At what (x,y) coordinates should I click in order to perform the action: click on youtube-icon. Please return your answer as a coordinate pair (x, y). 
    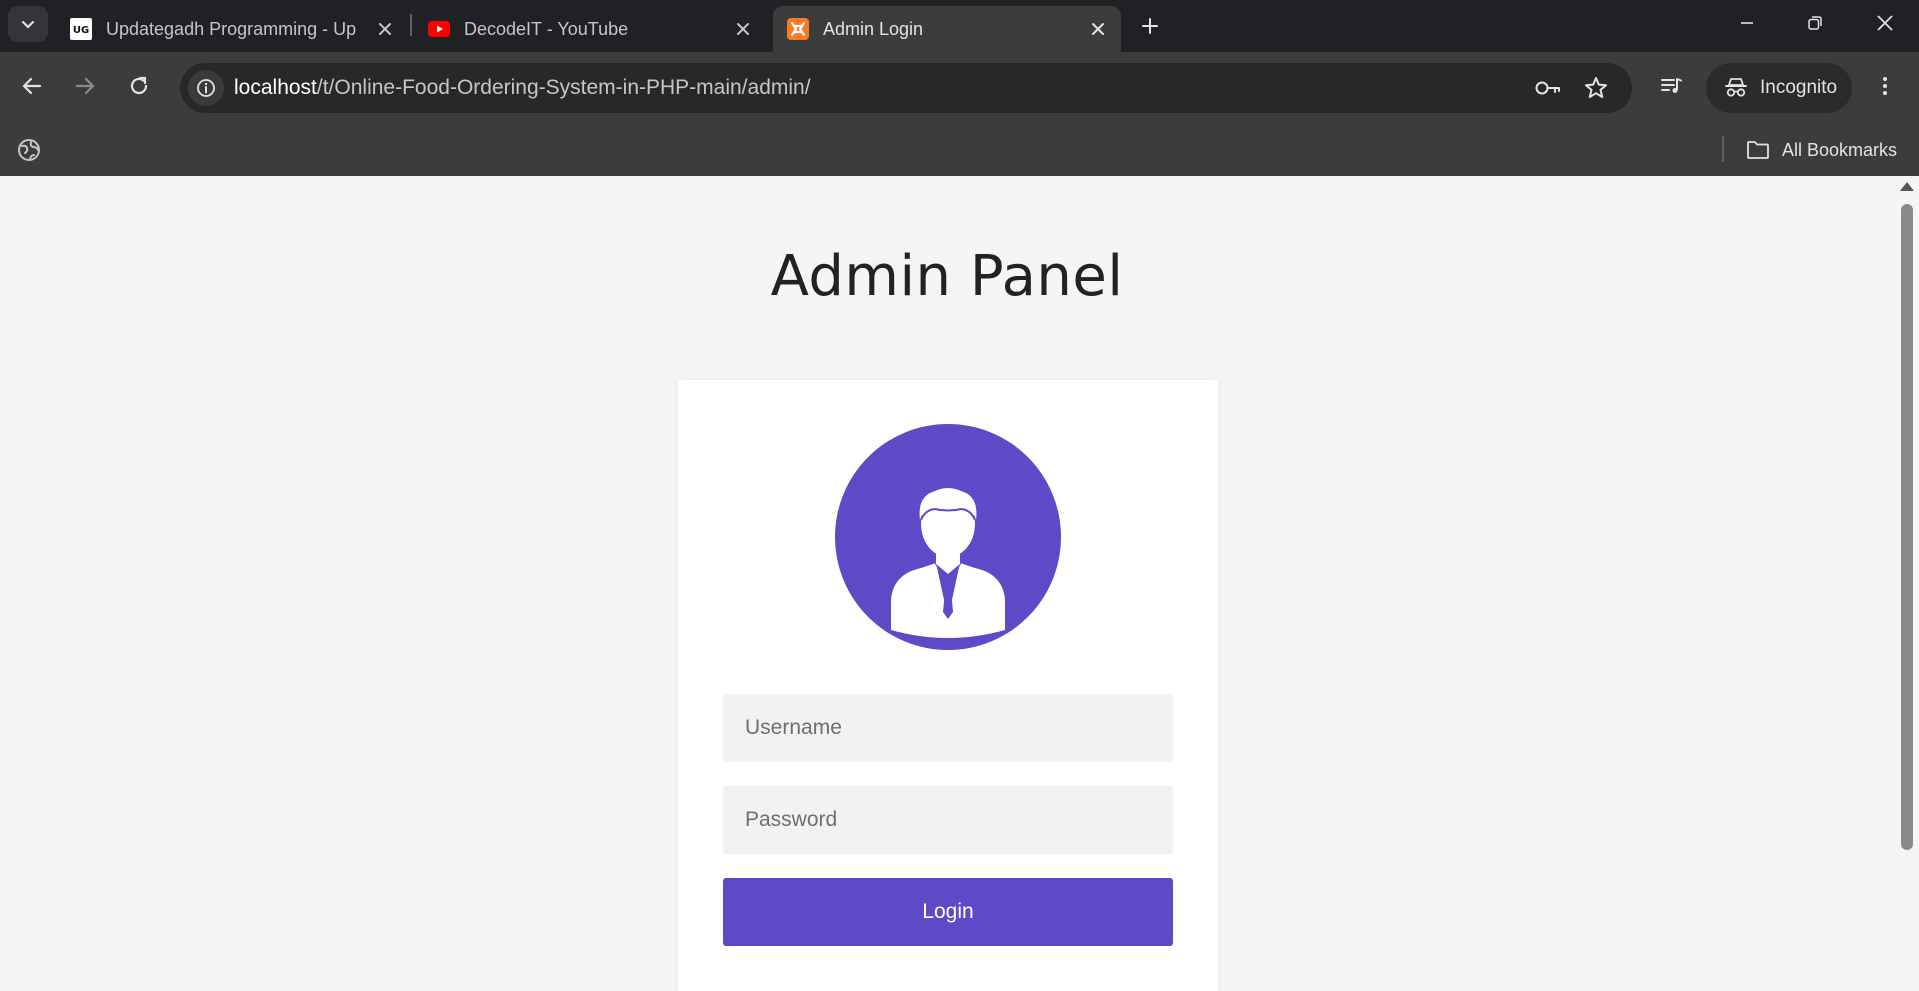
    Looking at the image, I should click on (439, 29).